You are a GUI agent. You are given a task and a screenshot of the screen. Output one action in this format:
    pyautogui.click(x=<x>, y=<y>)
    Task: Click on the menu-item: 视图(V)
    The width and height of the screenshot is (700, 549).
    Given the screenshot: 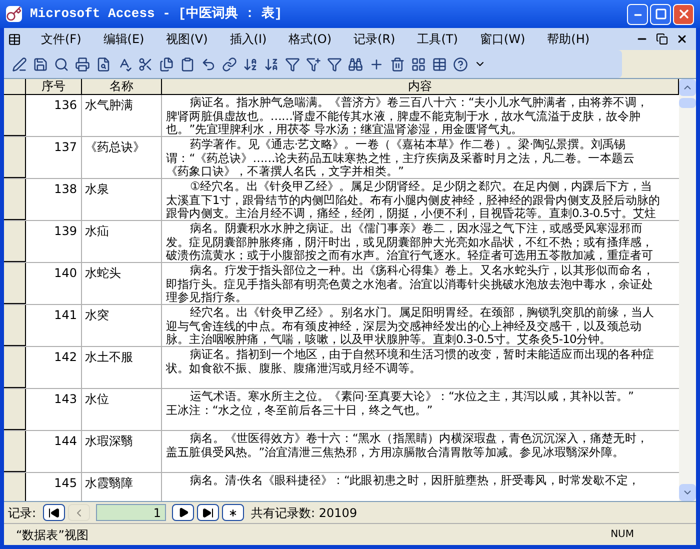 What is the action you would take?
    pyautogui.click(x=187, y=39)
    